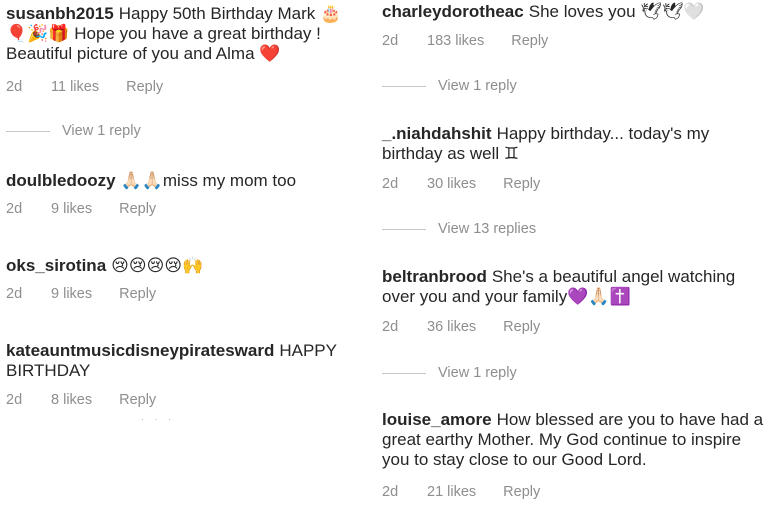  I want to click on comment-text-block: doulbledoozy 🙏🏻🙏🏻miss my mom too, so click(181, 181).